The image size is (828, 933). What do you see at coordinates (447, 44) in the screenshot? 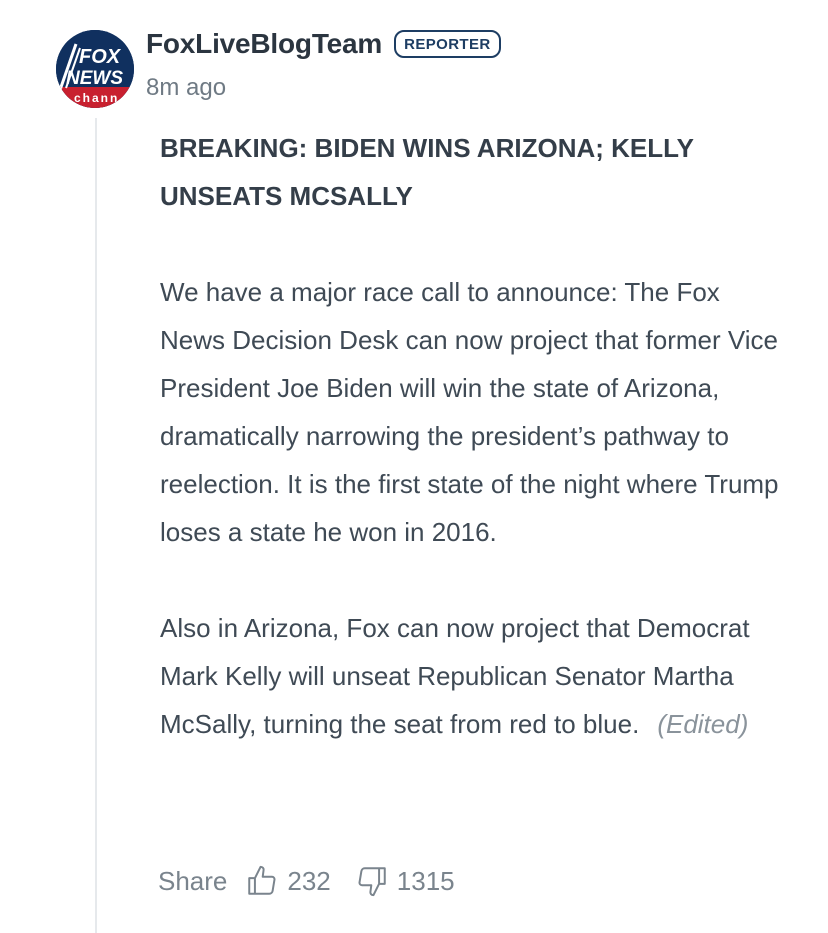
I see `reporter-badge: REPORTER` at bounding box center [447, 44].